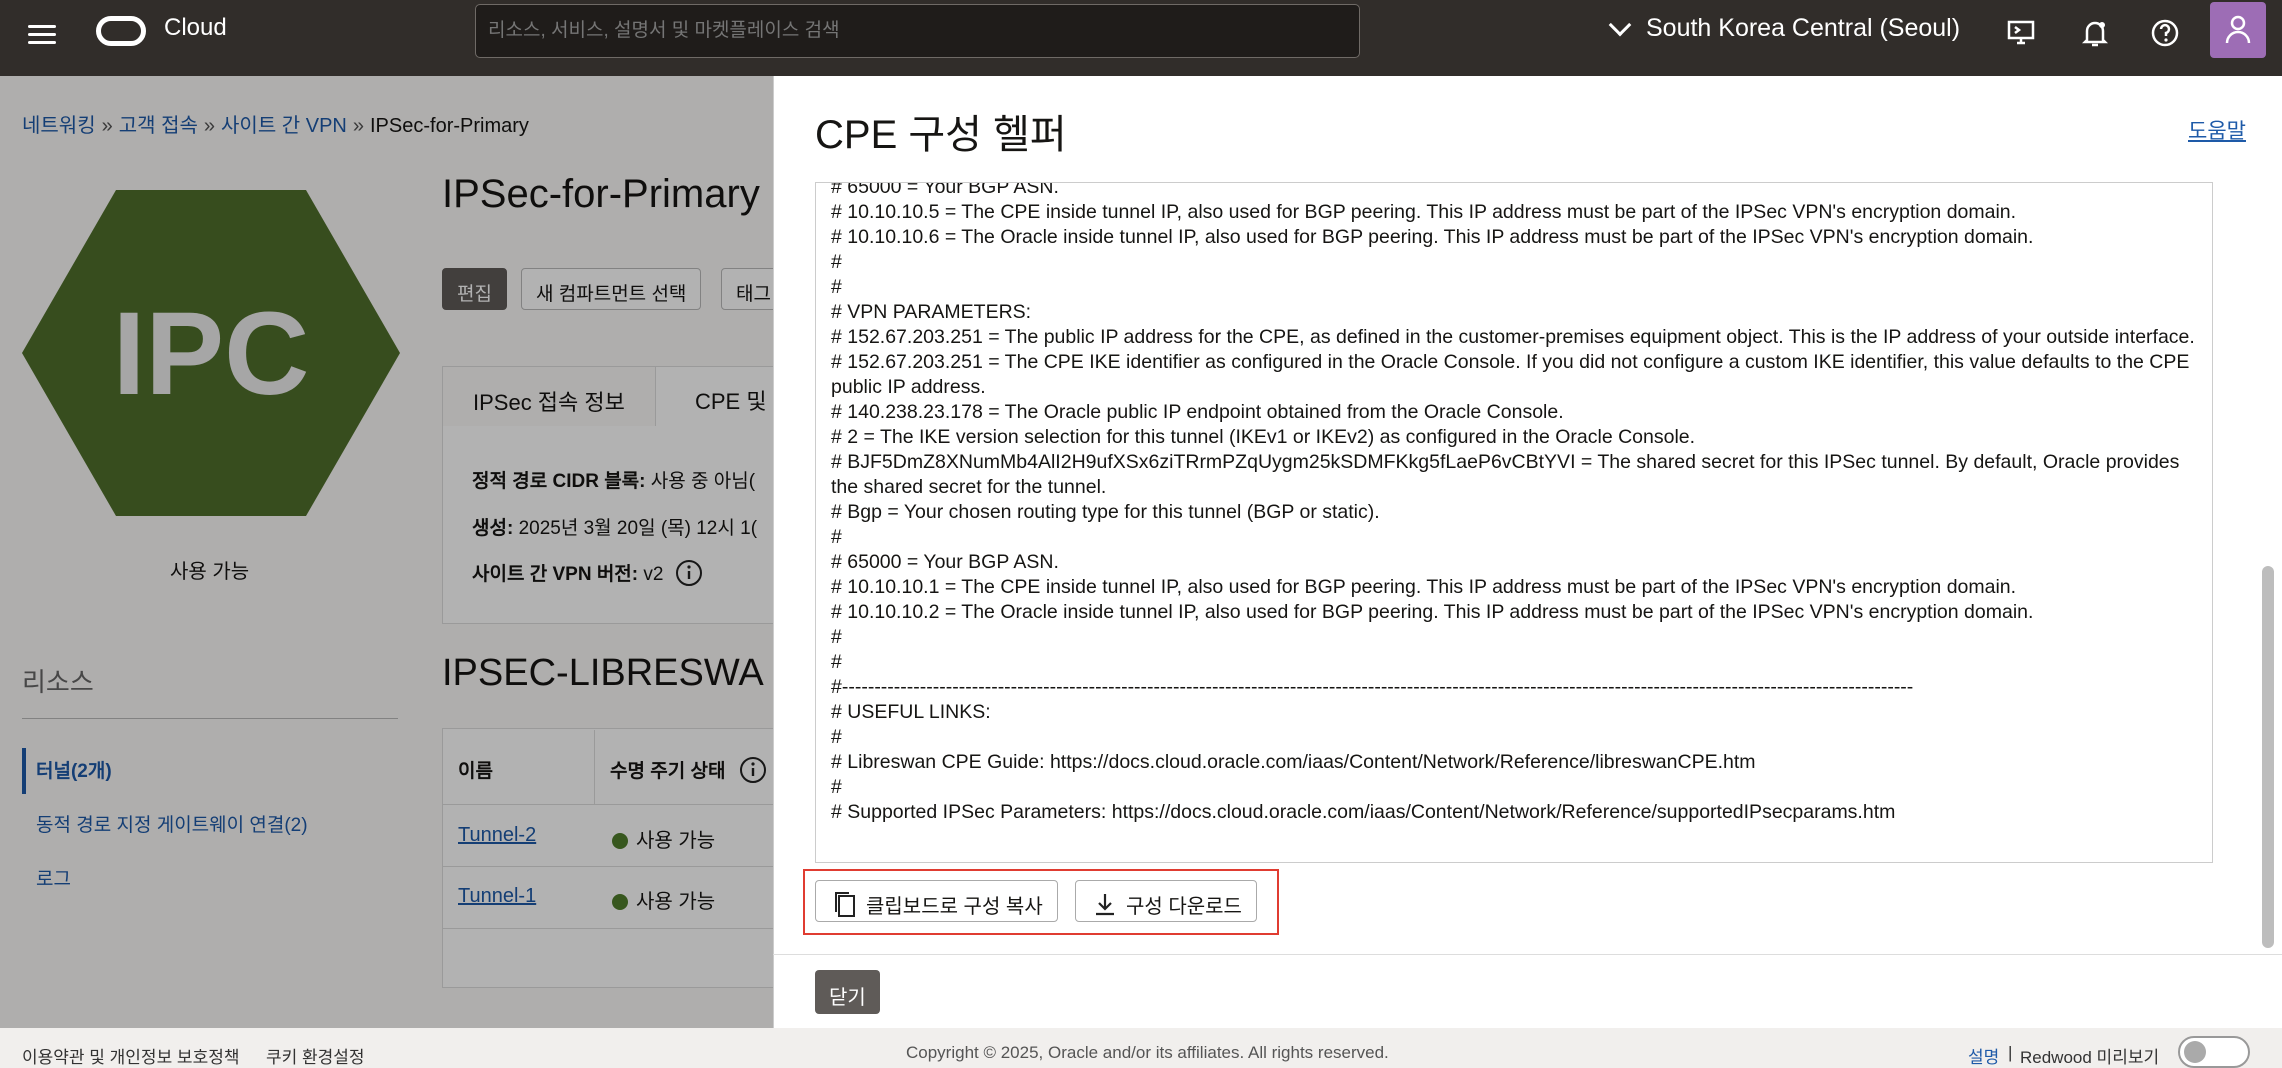 The image size is (2282, 1068). What do you see at coordinates (1527, 954) in the screenshot?
I see `drawer-footer-divider` at bounding box center [1527, 954].